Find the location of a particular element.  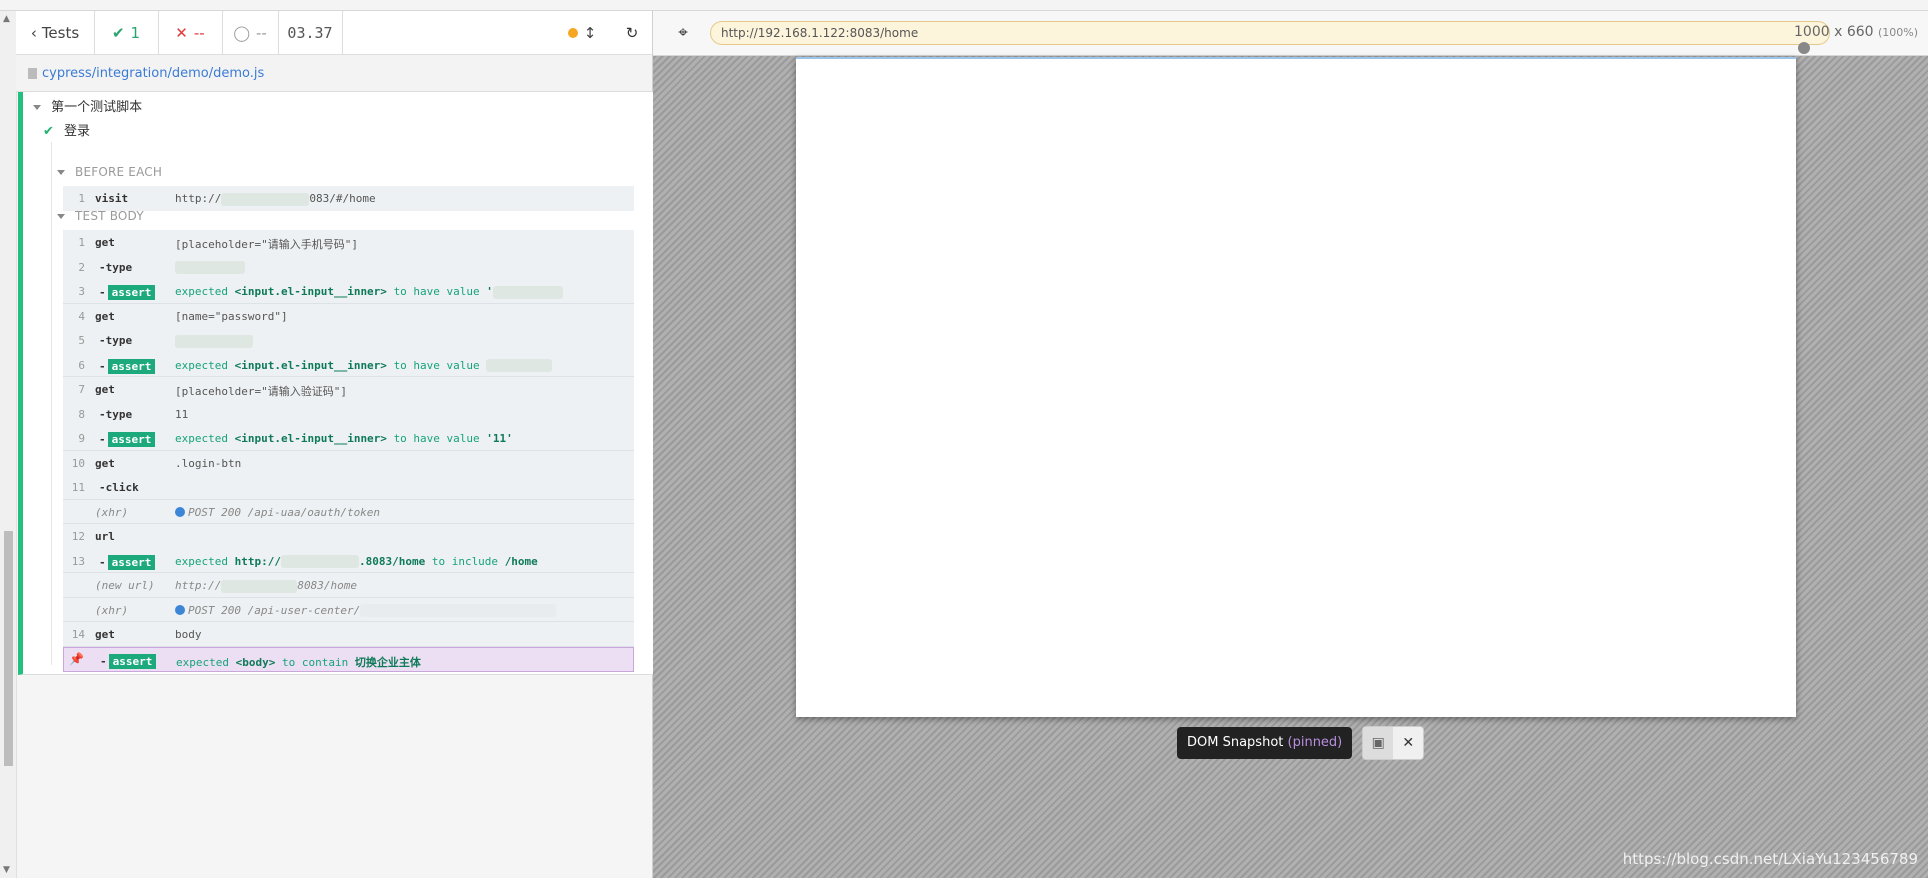

hook-test-body: TEST BODY is located at coordinates (100, 216).